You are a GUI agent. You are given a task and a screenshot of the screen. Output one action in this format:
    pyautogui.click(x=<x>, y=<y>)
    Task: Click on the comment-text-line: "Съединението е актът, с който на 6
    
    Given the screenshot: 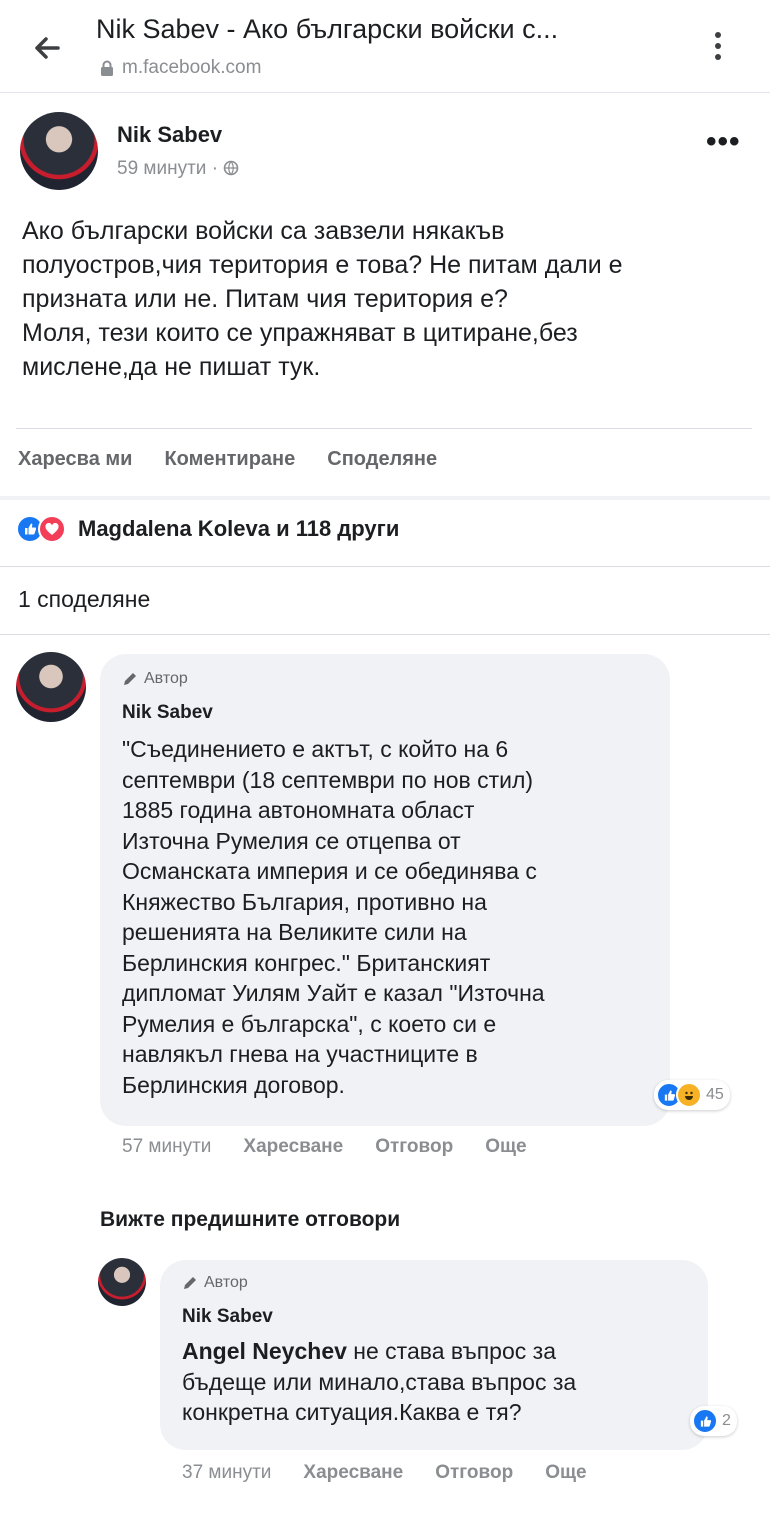 What is the action you would take?
    pyautogui.click(x=315, y=749)
    